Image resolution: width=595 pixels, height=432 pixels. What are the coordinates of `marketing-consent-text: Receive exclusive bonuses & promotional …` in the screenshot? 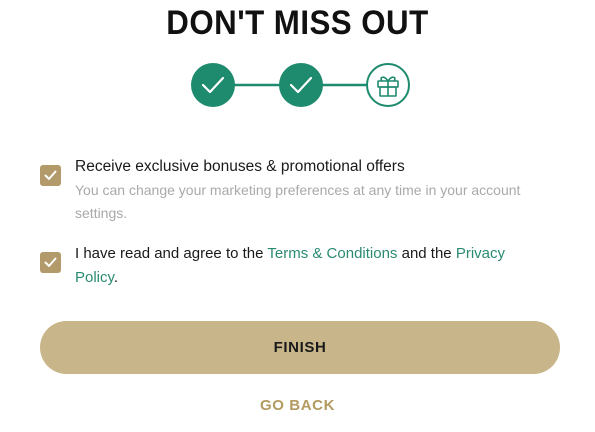 It's located at (310, 190).